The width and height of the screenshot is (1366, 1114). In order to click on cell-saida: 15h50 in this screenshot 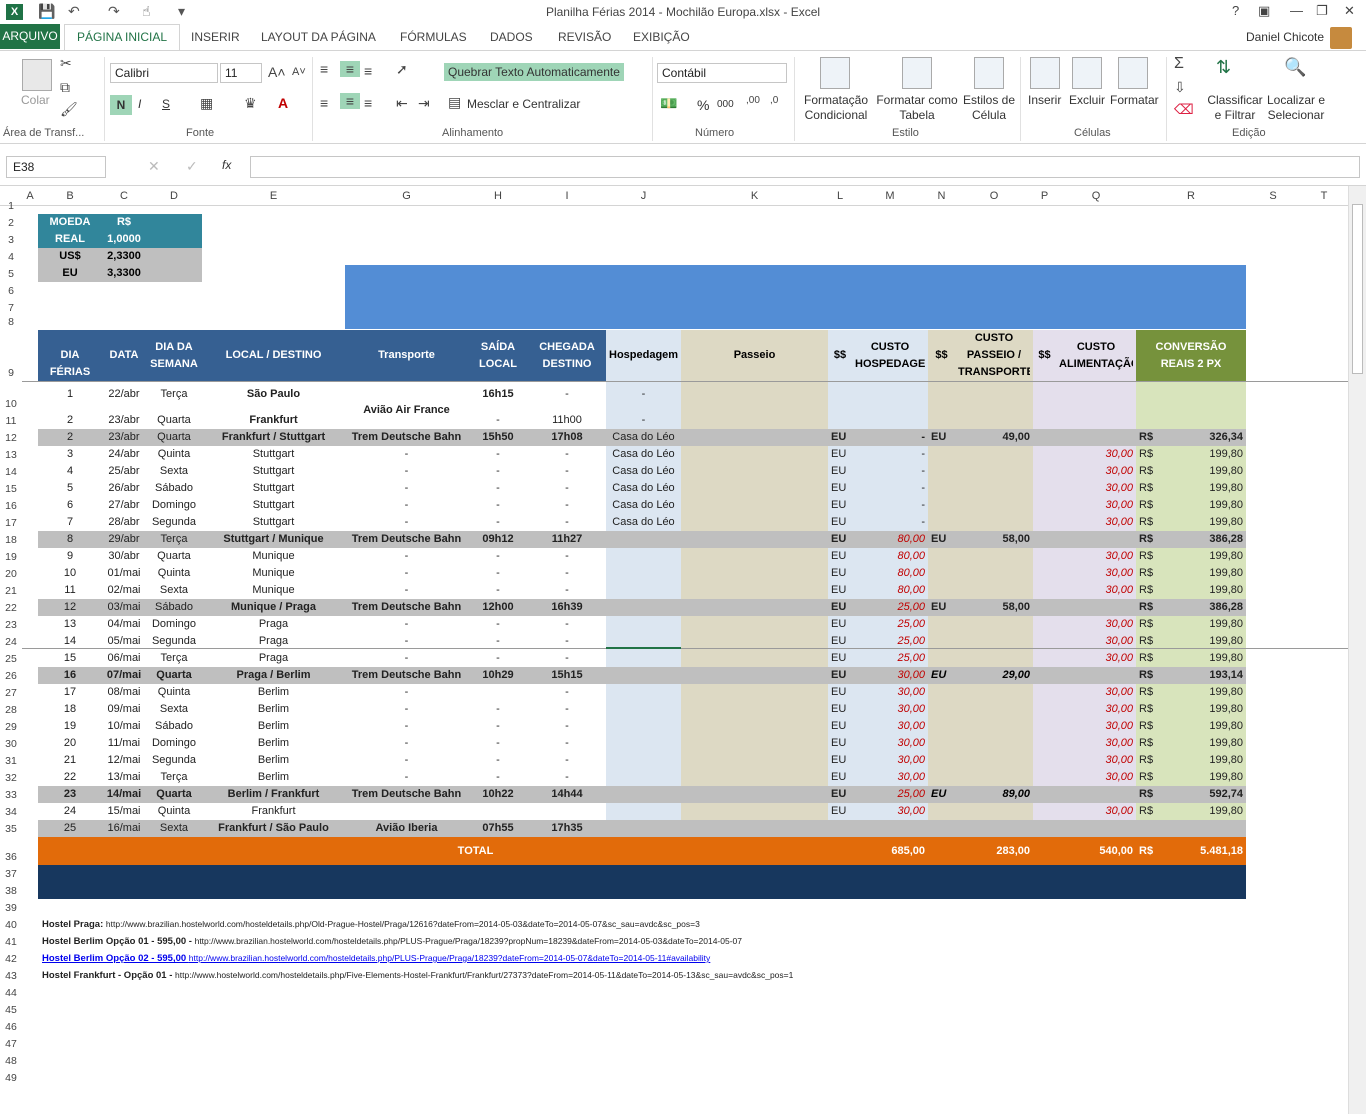, I will do `click(498, 437)`.